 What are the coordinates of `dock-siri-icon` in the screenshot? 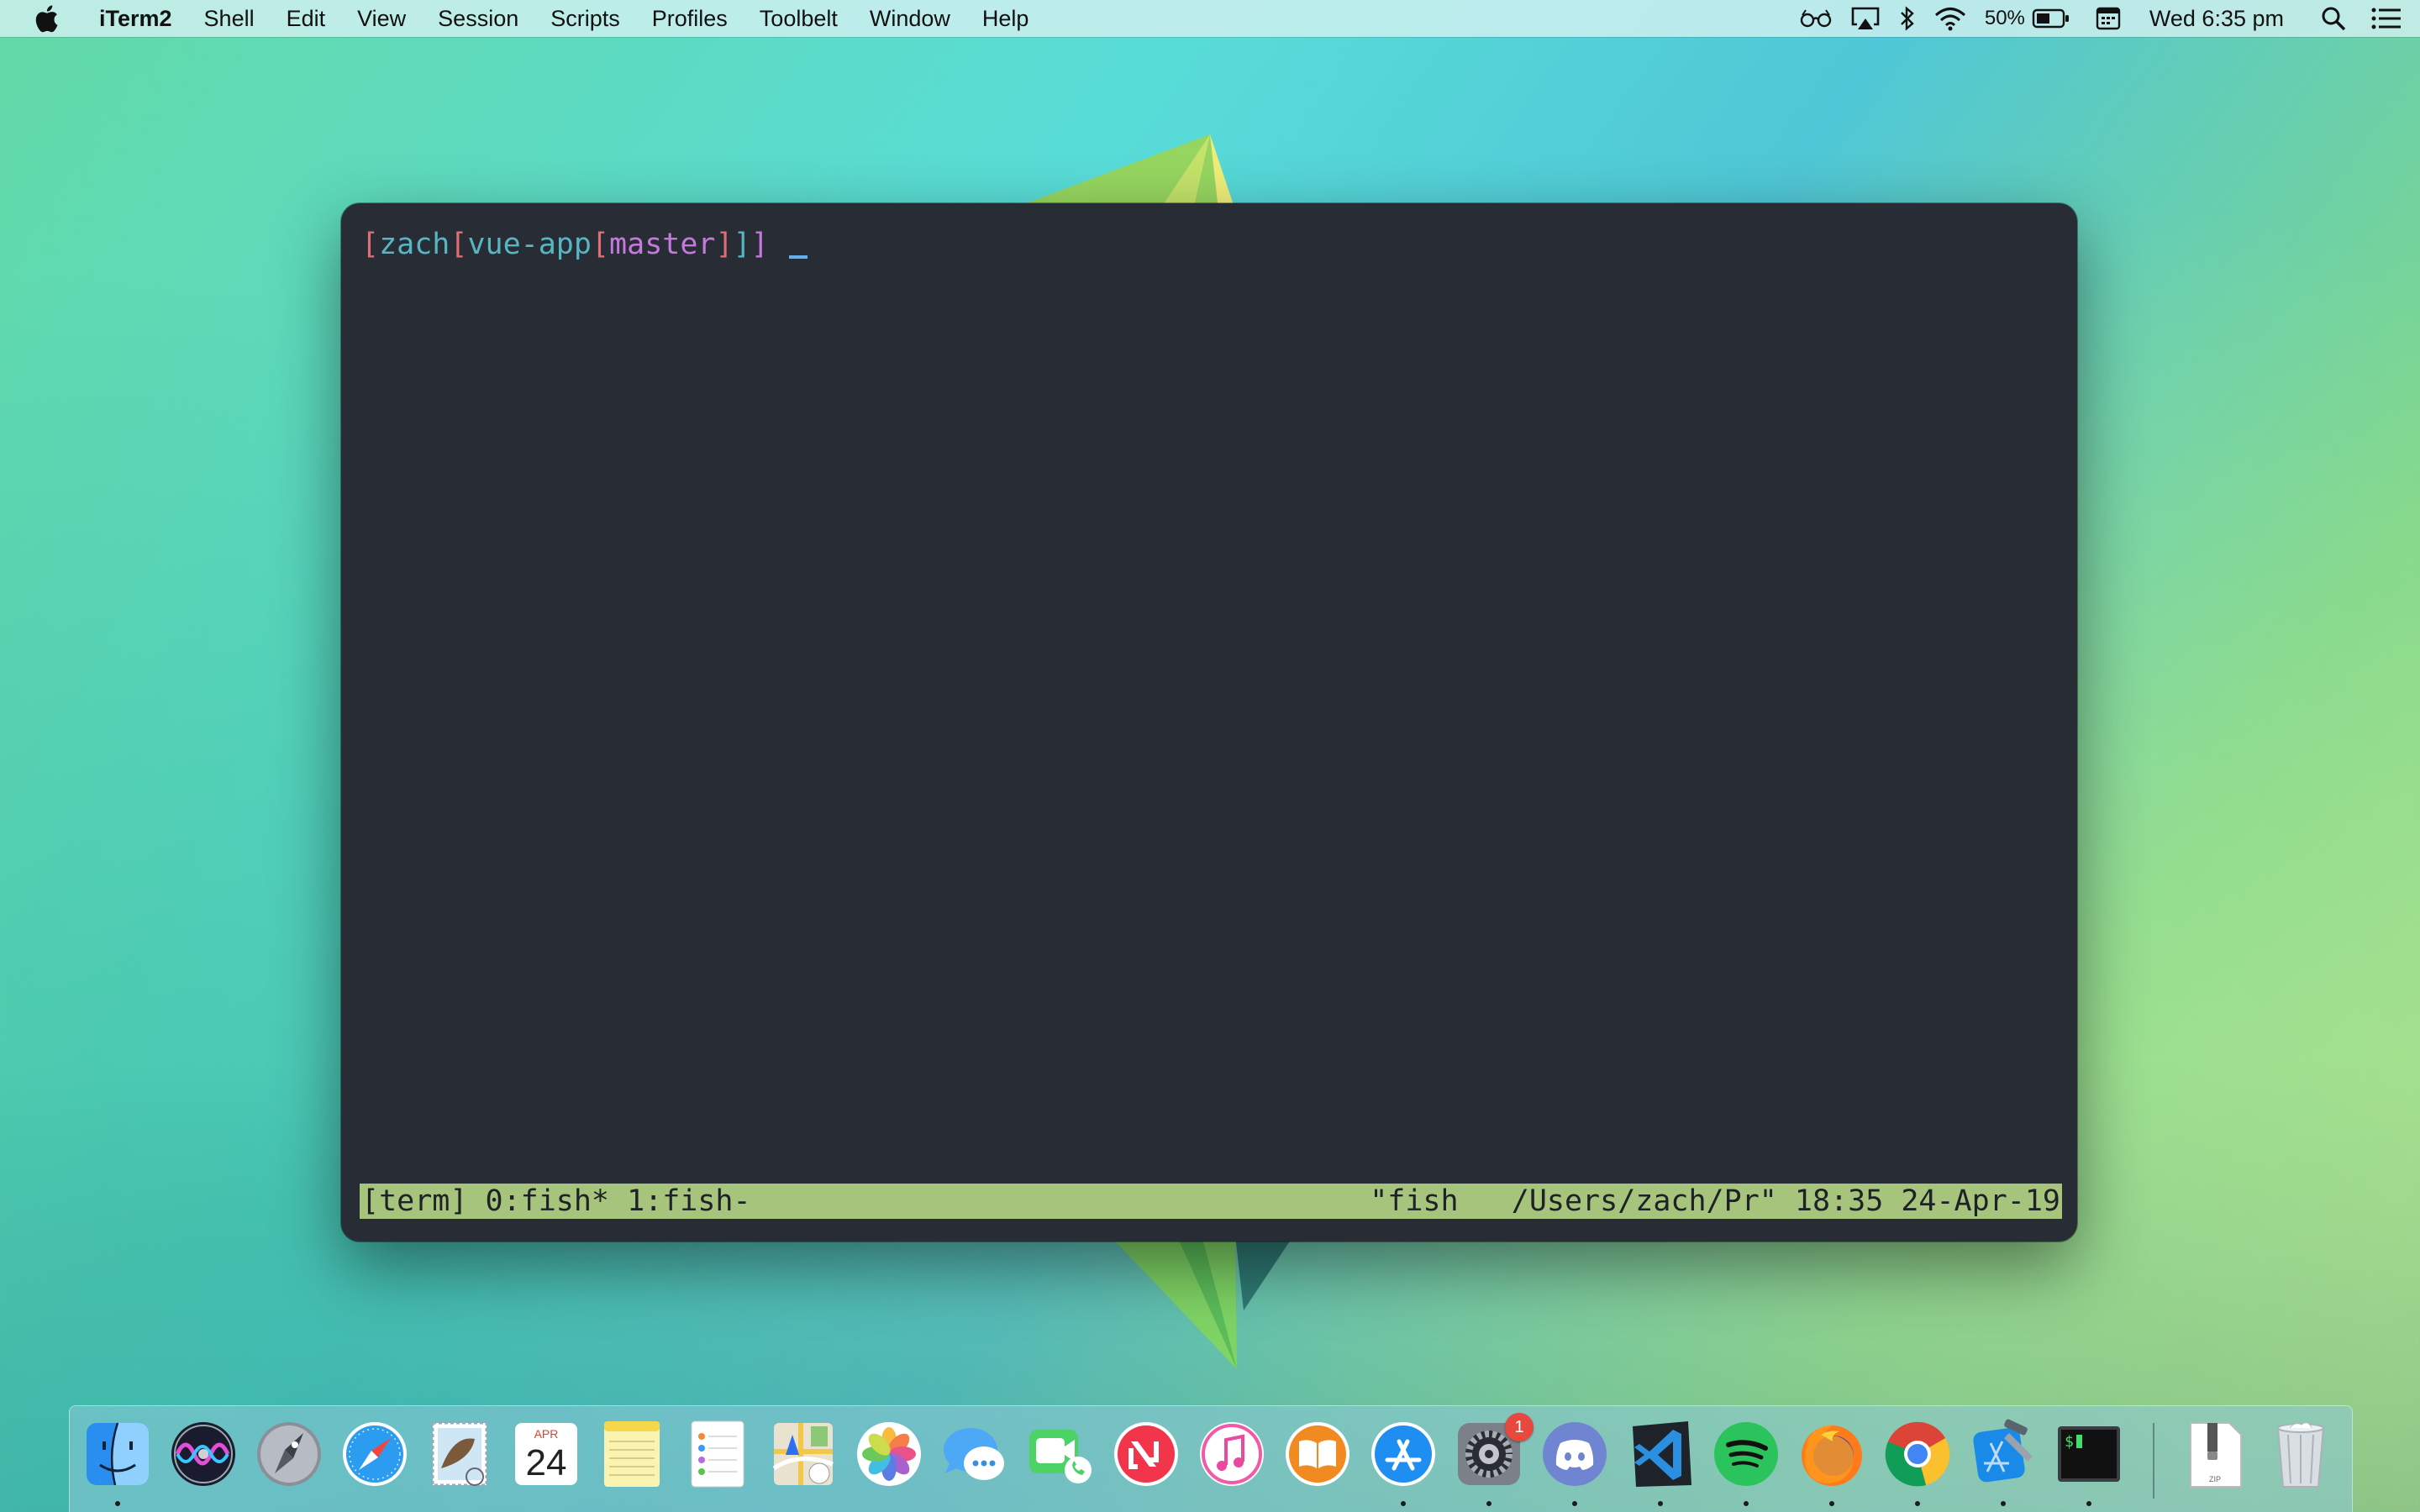 It's located at (203, 1454).